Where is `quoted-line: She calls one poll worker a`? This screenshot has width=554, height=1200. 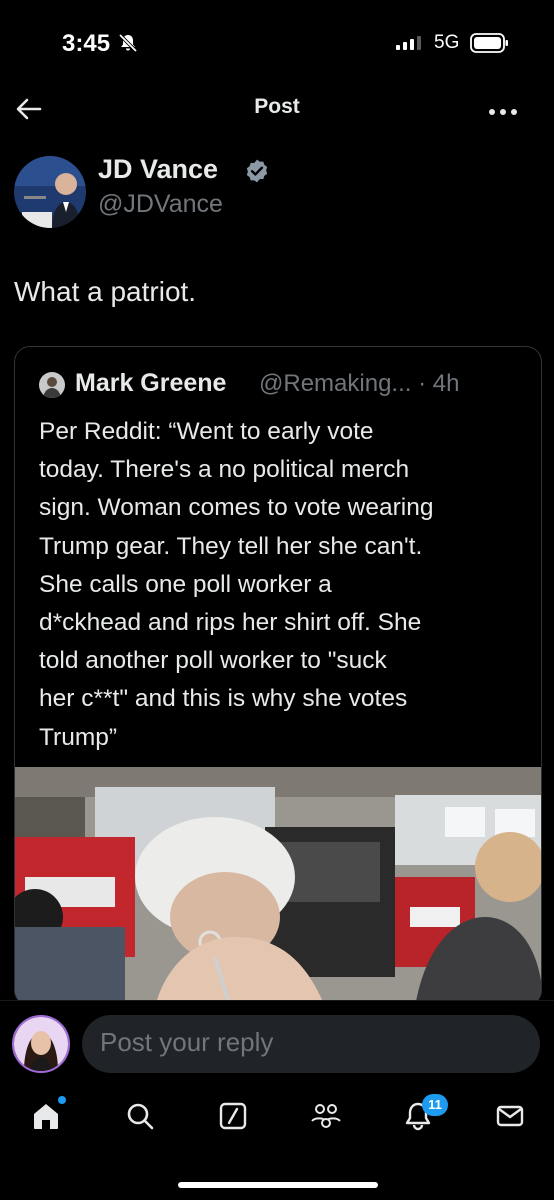 quoted-line: She calls one poll worker a is located at coordinates (185, 584).